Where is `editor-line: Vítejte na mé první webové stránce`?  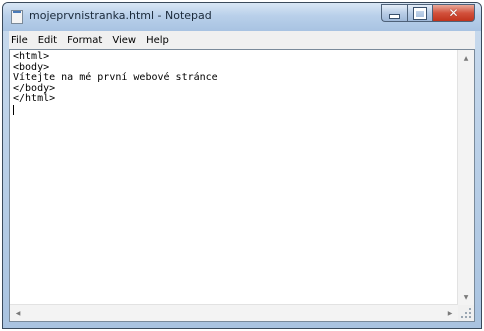 editor-line: Vítejte na mé první webové stránce is located at coordinates (115, 77).